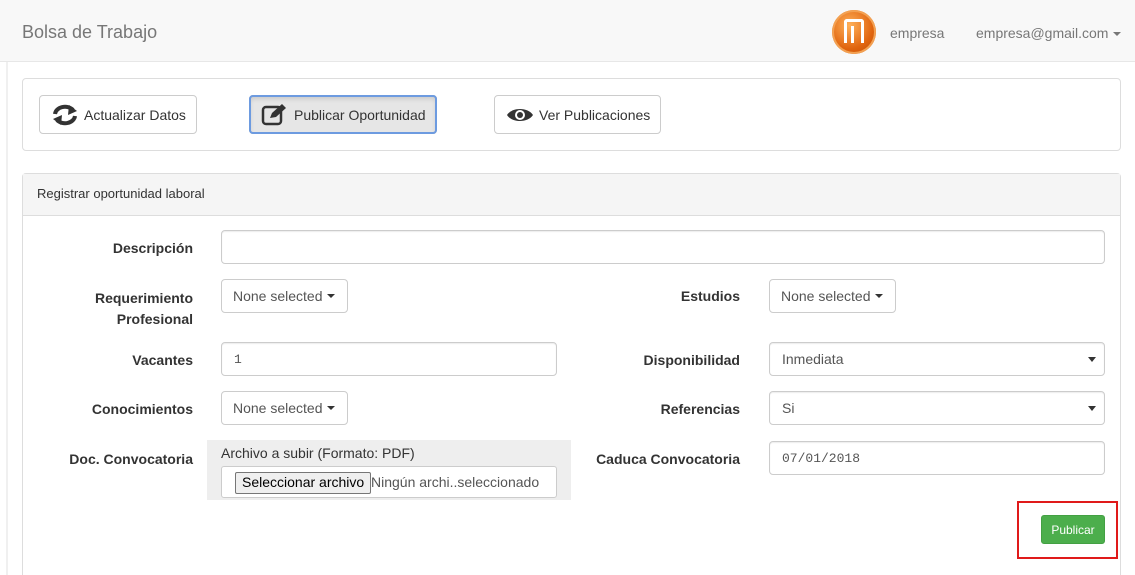  What do you see at coordinates (1042, 33) in the screenshot?
I see `user-email: empresa@gmail.com` at bounding box center [1042, 33].